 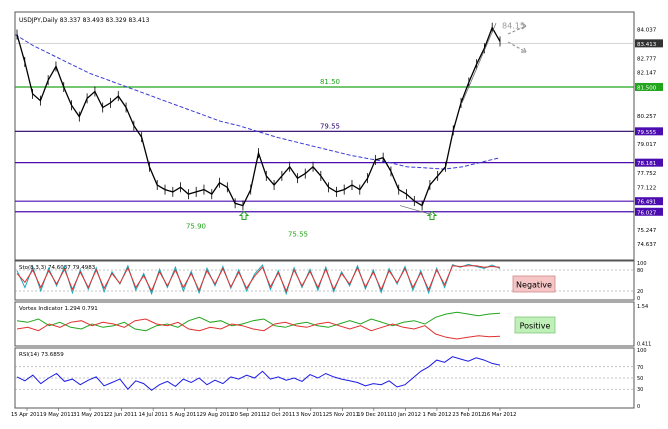 I want to click on chart-title: USDJPY,Daily 83.337 83.493 83.329 83.413, so click(x=84, y=20).